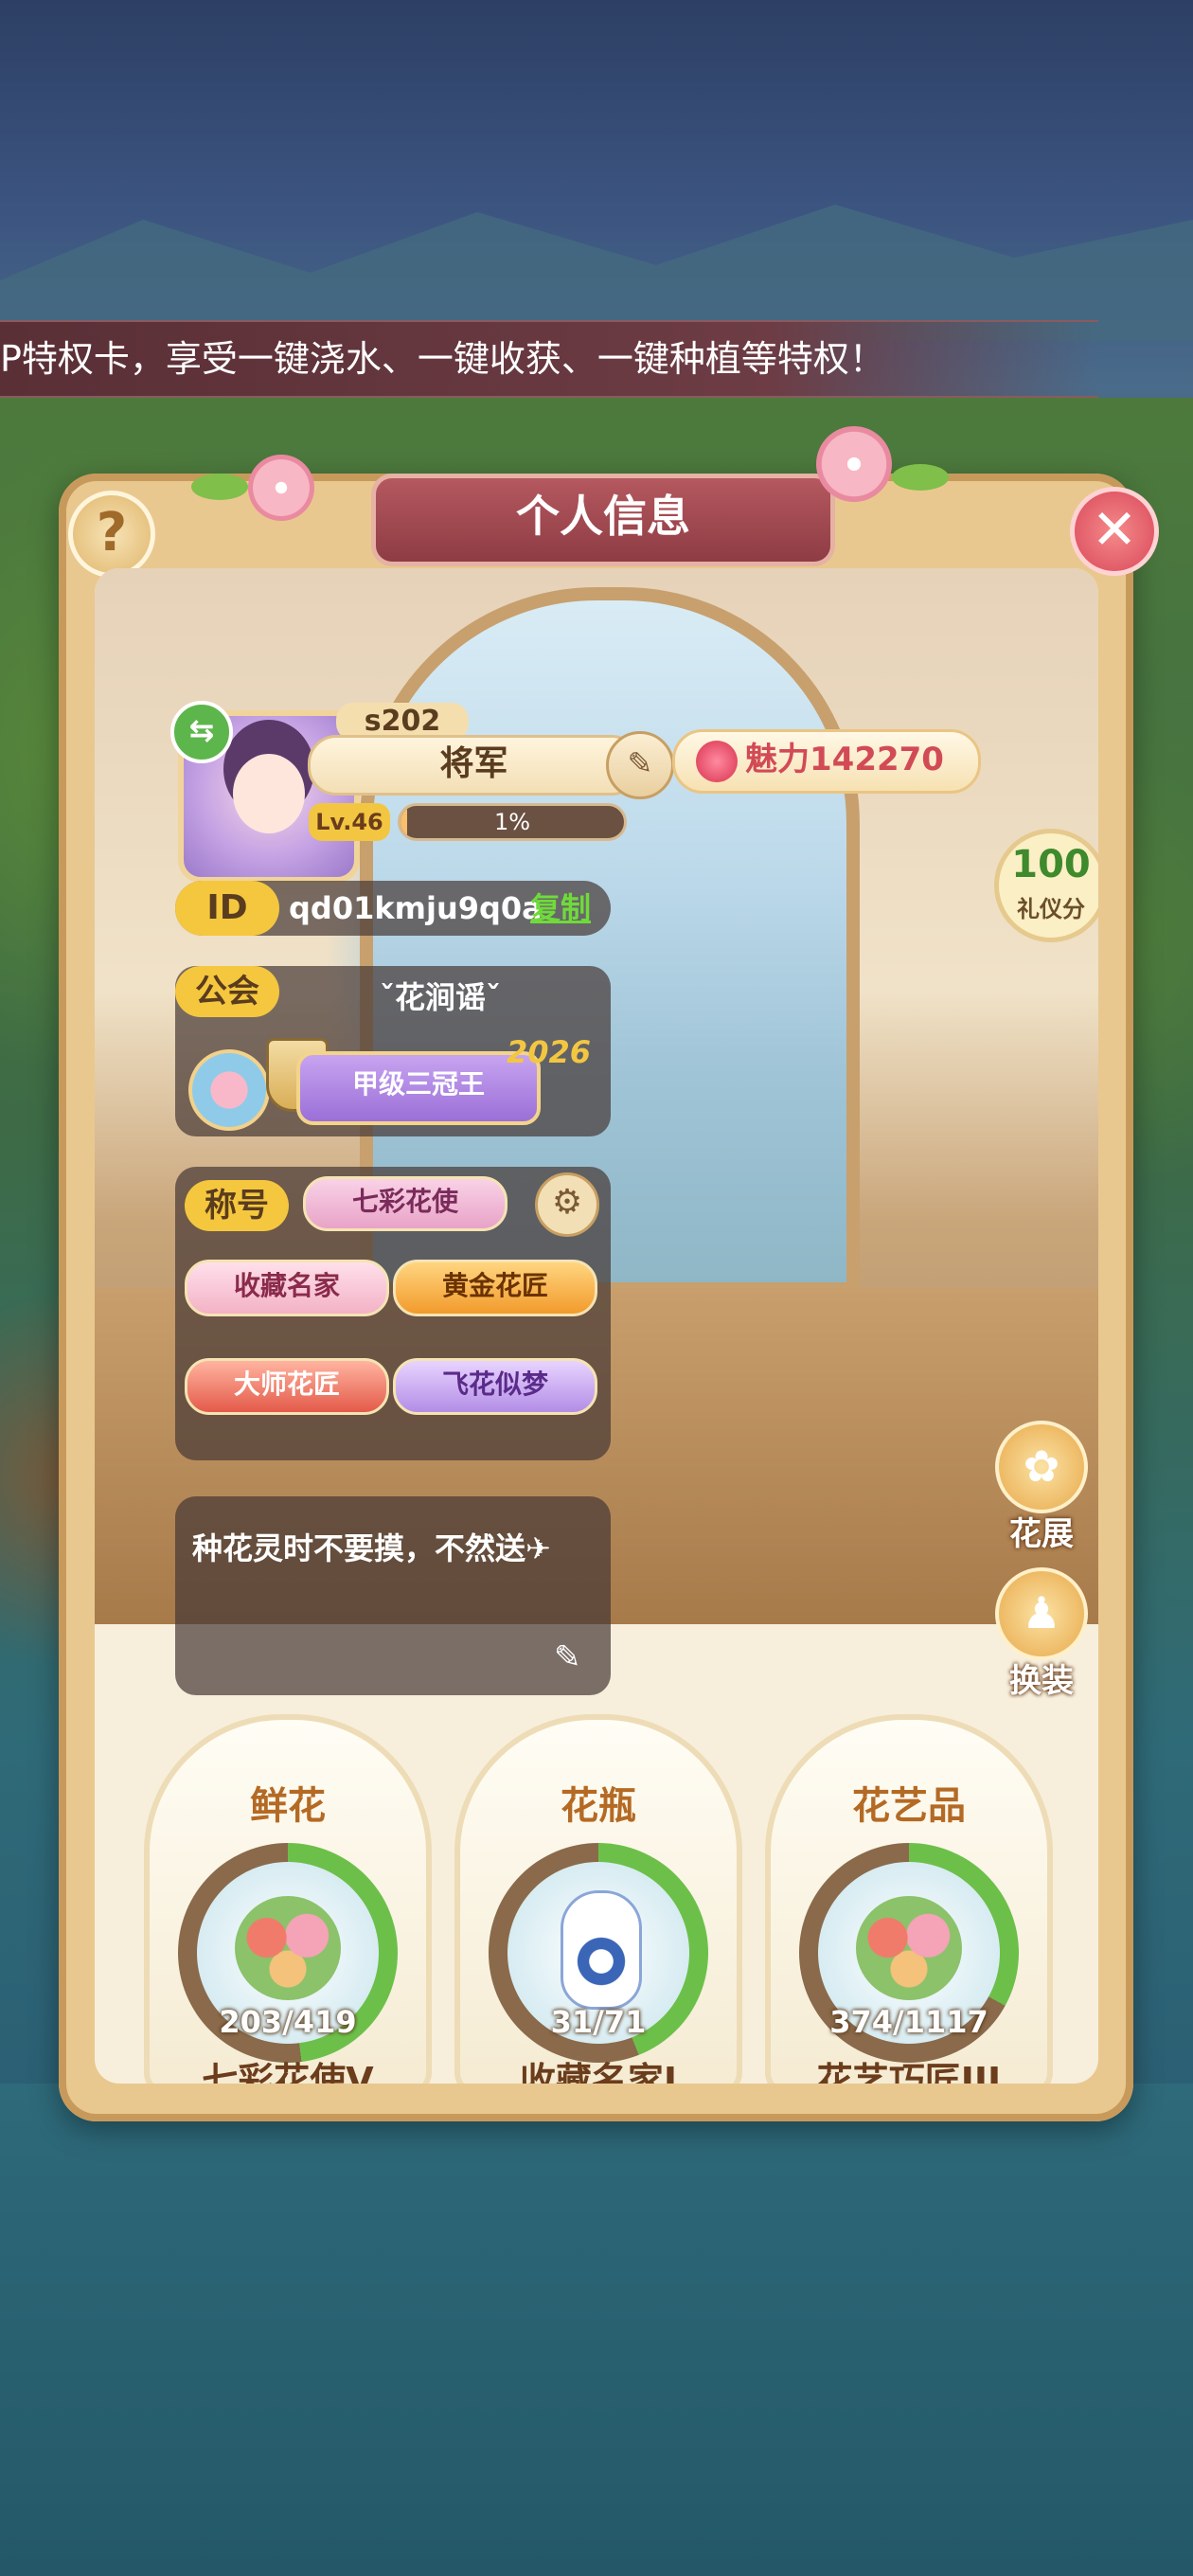 This screenshot has height=2576, width=1193. I want to click on collection-card-flowers: 鲜花 203/419 七彩花使V, so click(288, 1899).